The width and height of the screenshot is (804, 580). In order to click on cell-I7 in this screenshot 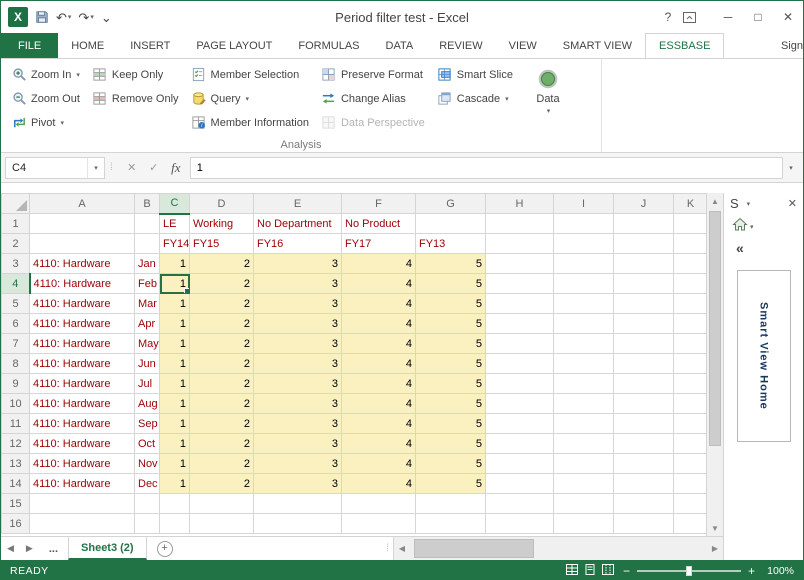, I will do `click(583, 343)`.